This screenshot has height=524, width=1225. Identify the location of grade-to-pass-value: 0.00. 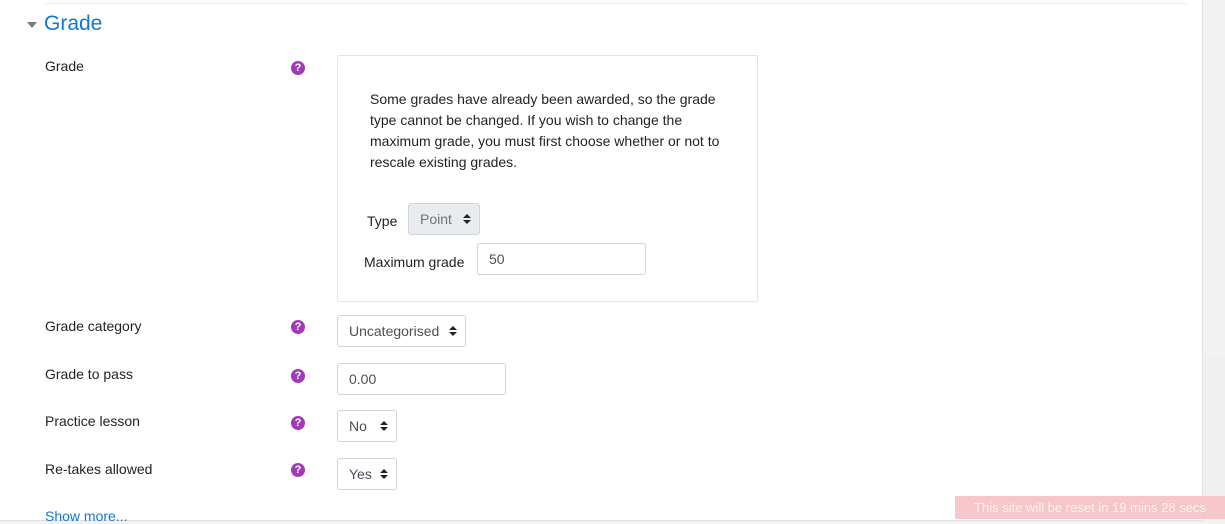
(363, 379).